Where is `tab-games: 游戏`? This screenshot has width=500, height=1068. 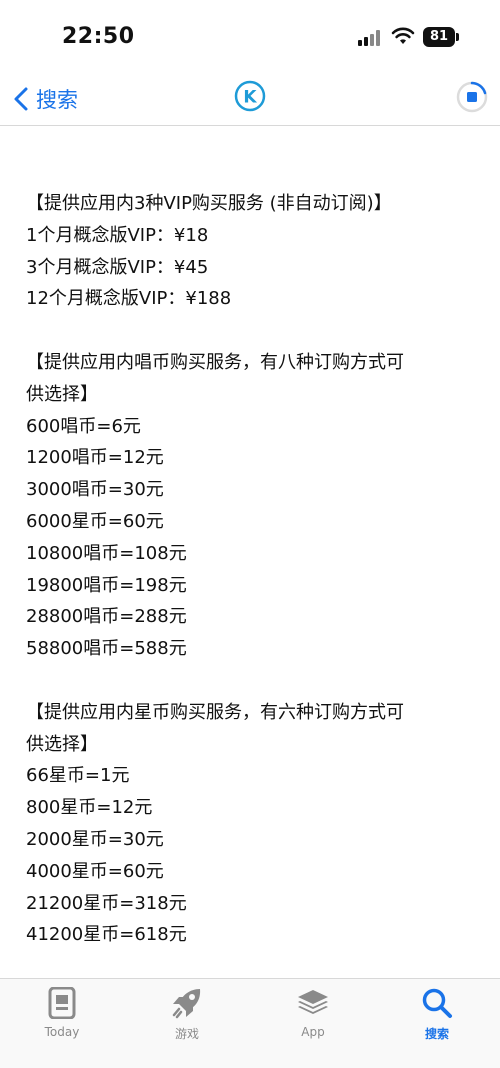 tab-games: 游戏 is located at coordinates (187, 1014).